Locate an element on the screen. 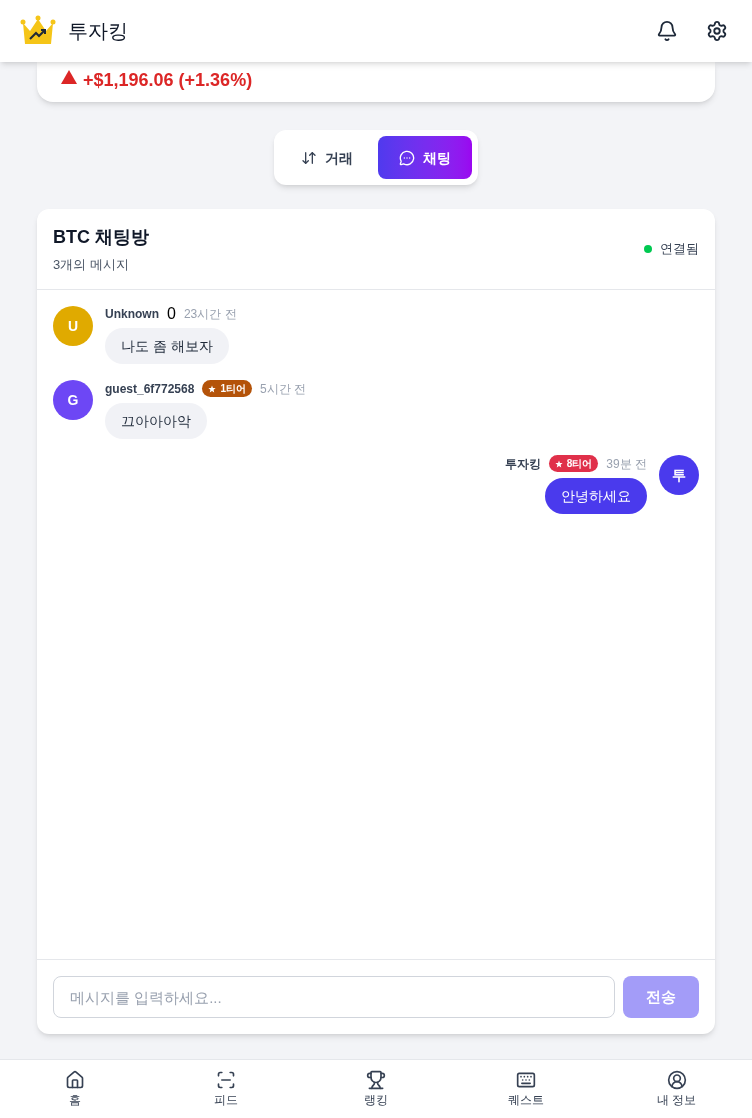 The width and height of the screenshot is (752, 1118). profit-change: +$1,196.06 (+1.36%) is located at coordinates (168, 80).